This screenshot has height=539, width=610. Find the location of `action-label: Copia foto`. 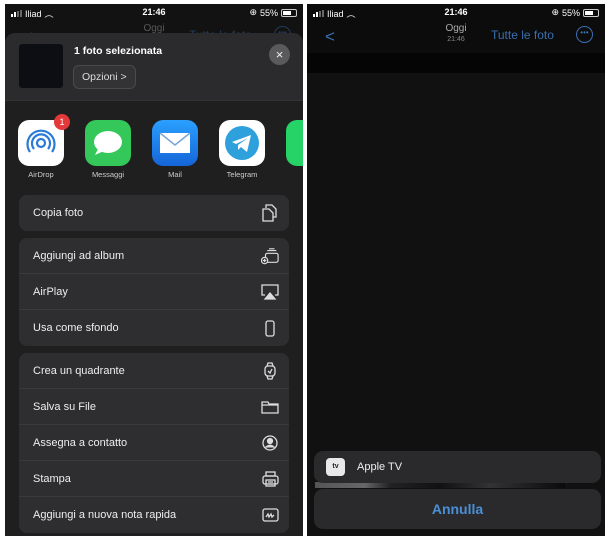

action-label: Copia foto is located at coordinates (58, 213).